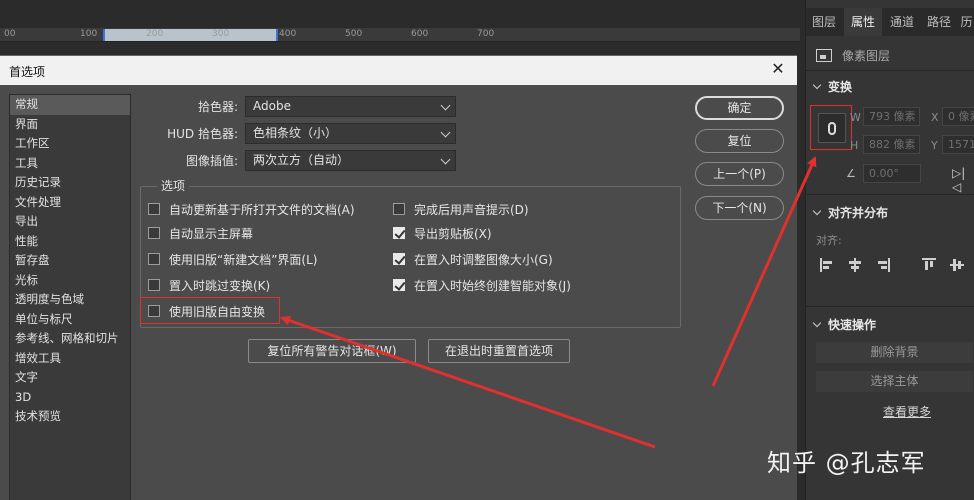 This screenshot has width=974, height=500. I want to click on watermark: 知乎 @孔志军, so click(846, 463).